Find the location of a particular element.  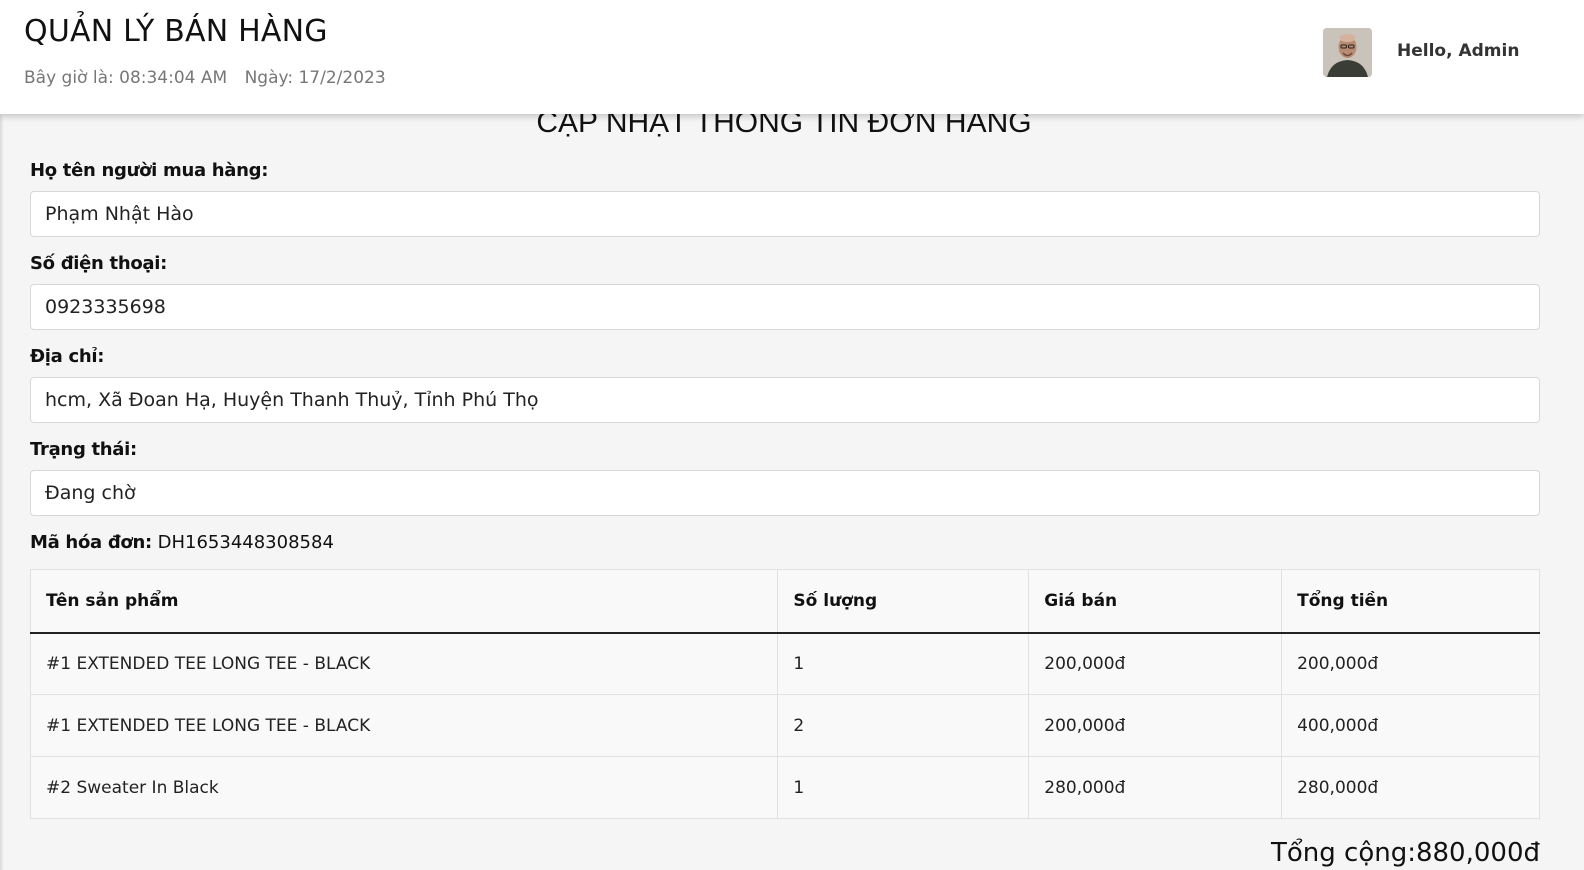

admin-avatar is located at coordinates (1347, 52).